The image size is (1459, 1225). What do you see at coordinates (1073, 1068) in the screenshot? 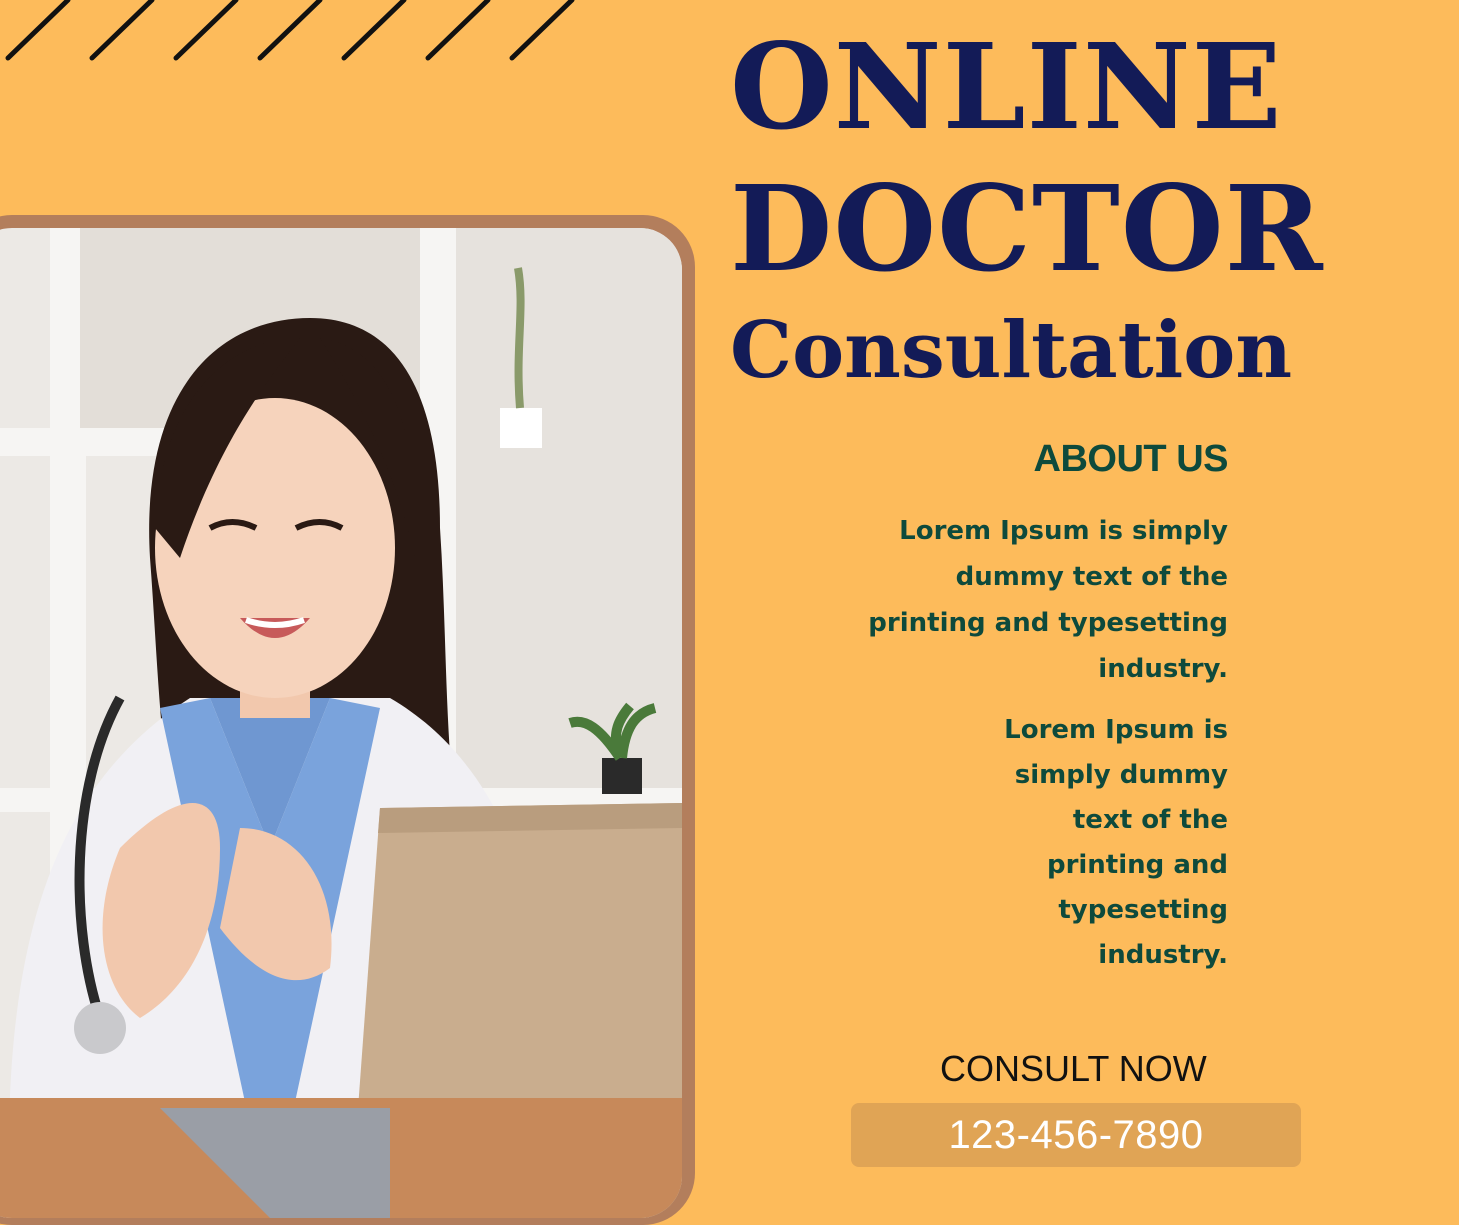
I see `consult-now-label: CONSULT NOW` at bounding box center [1073, 1068].